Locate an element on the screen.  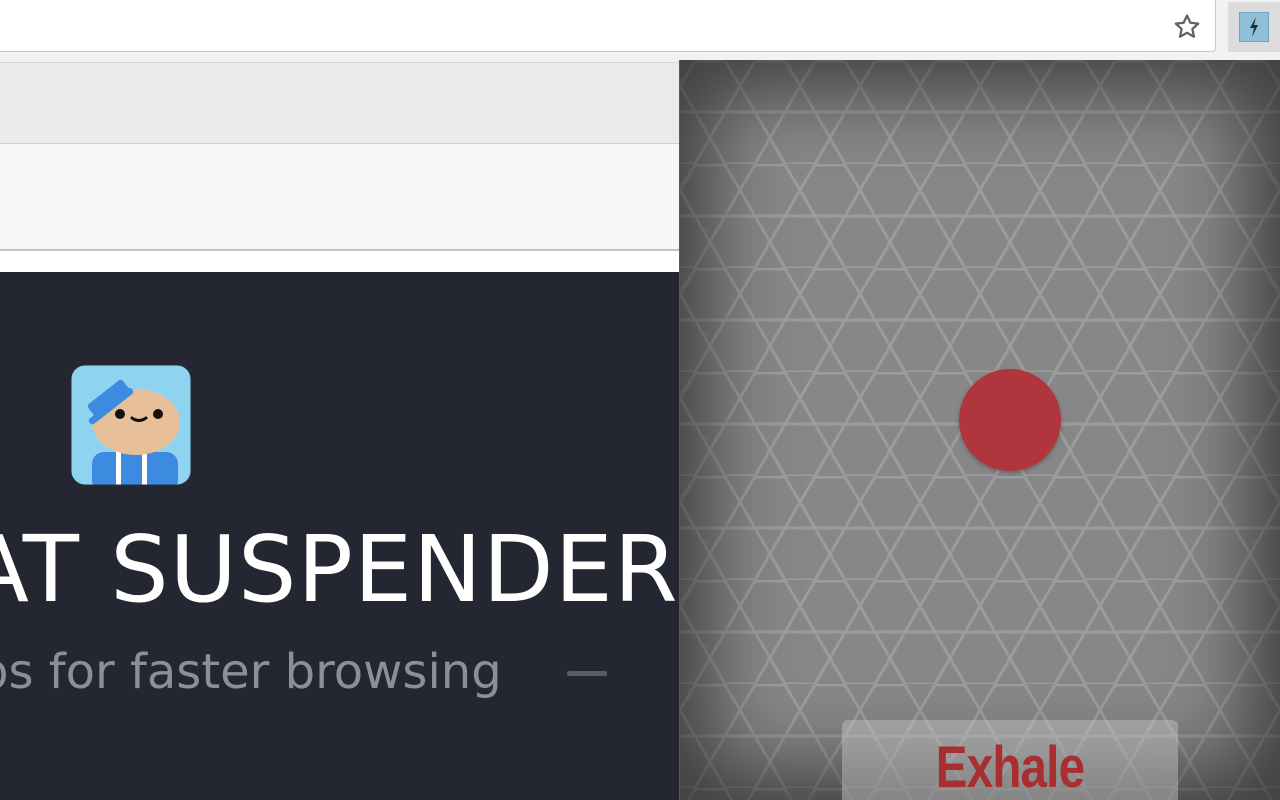
lightning-bolt-icon is located at coordinates (1254, 27).